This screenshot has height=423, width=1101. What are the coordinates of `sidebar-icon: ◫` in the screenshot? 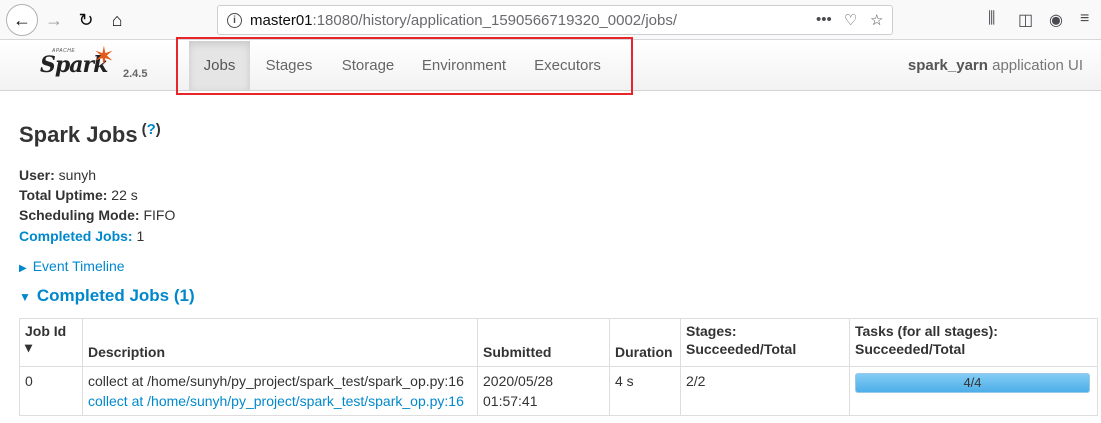 It's located at (1025, 20).